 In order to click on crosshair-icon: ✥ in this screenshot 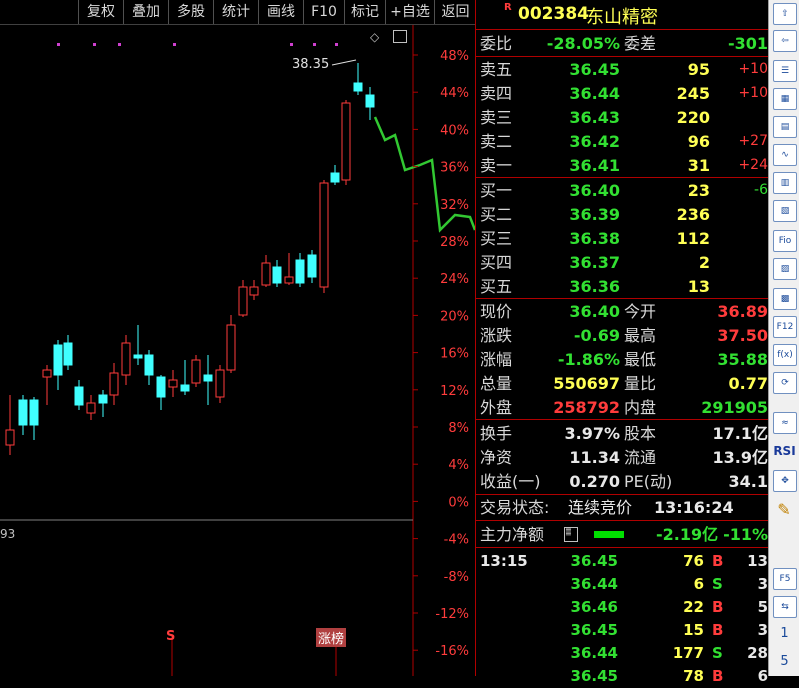, I will do `click(785, 481)`.